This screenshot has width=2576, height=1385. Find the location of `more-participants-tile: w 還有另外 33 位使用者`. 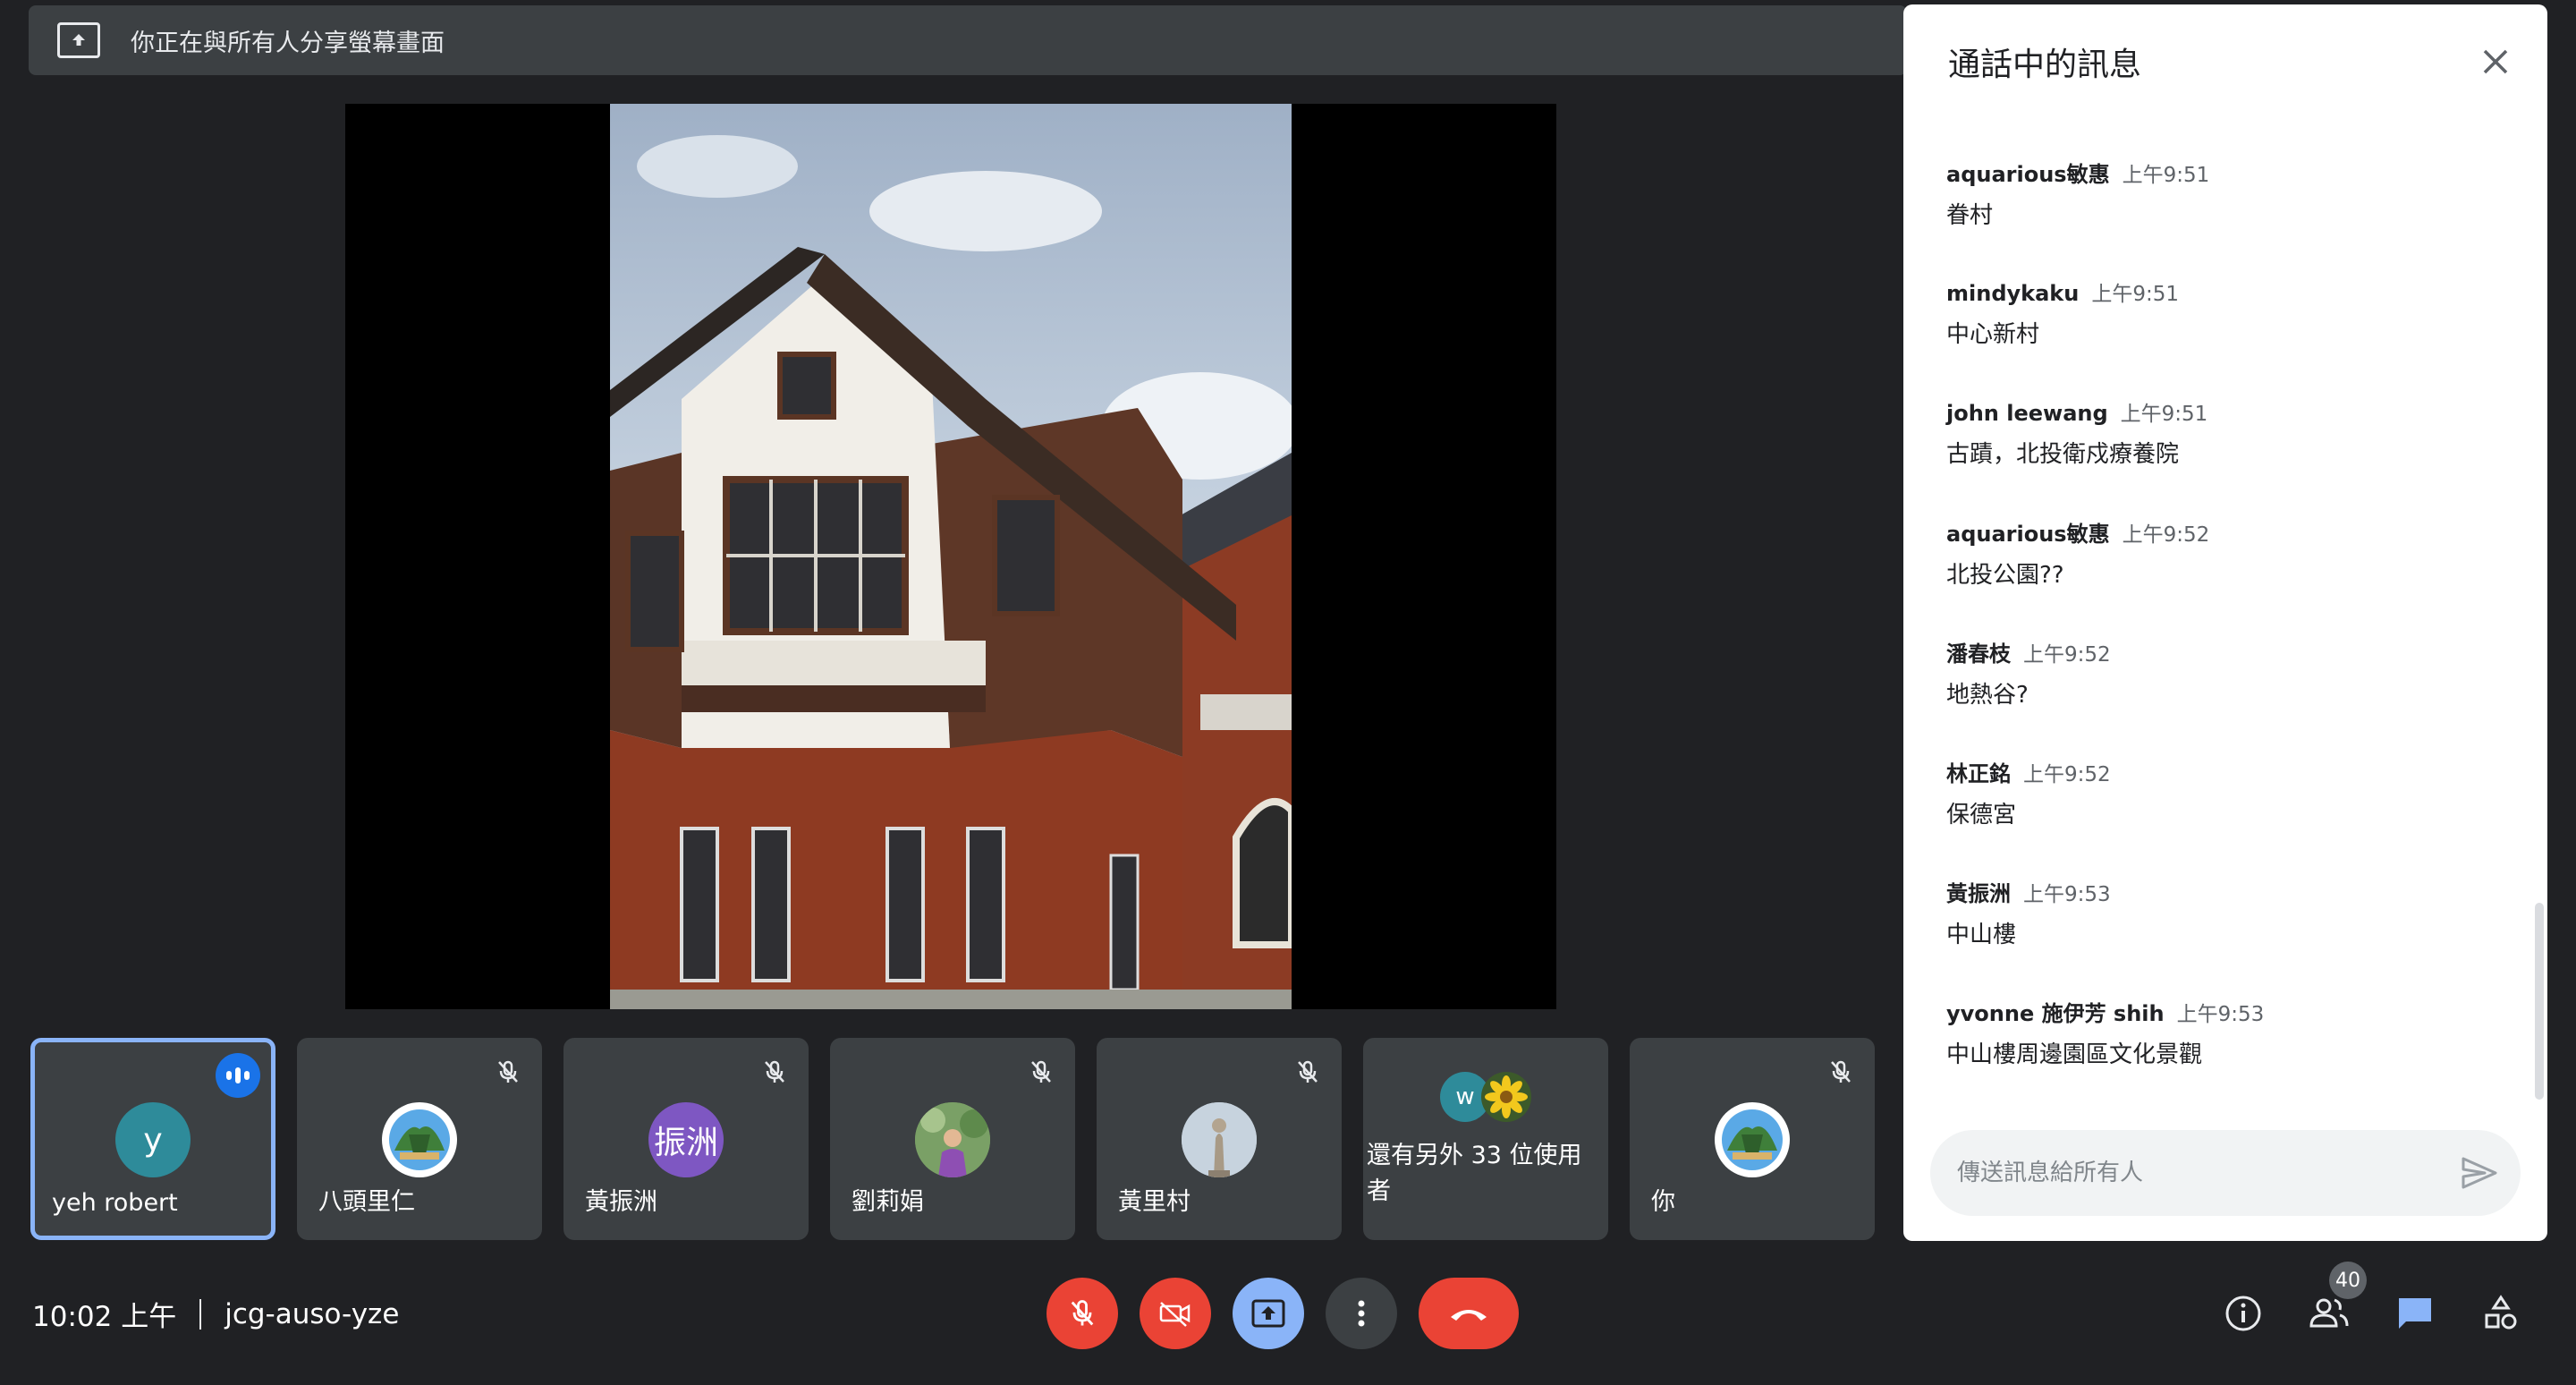

more-participants-tile: w 還有另外 33 位使用者 is located at coordinates (1485, 1139).